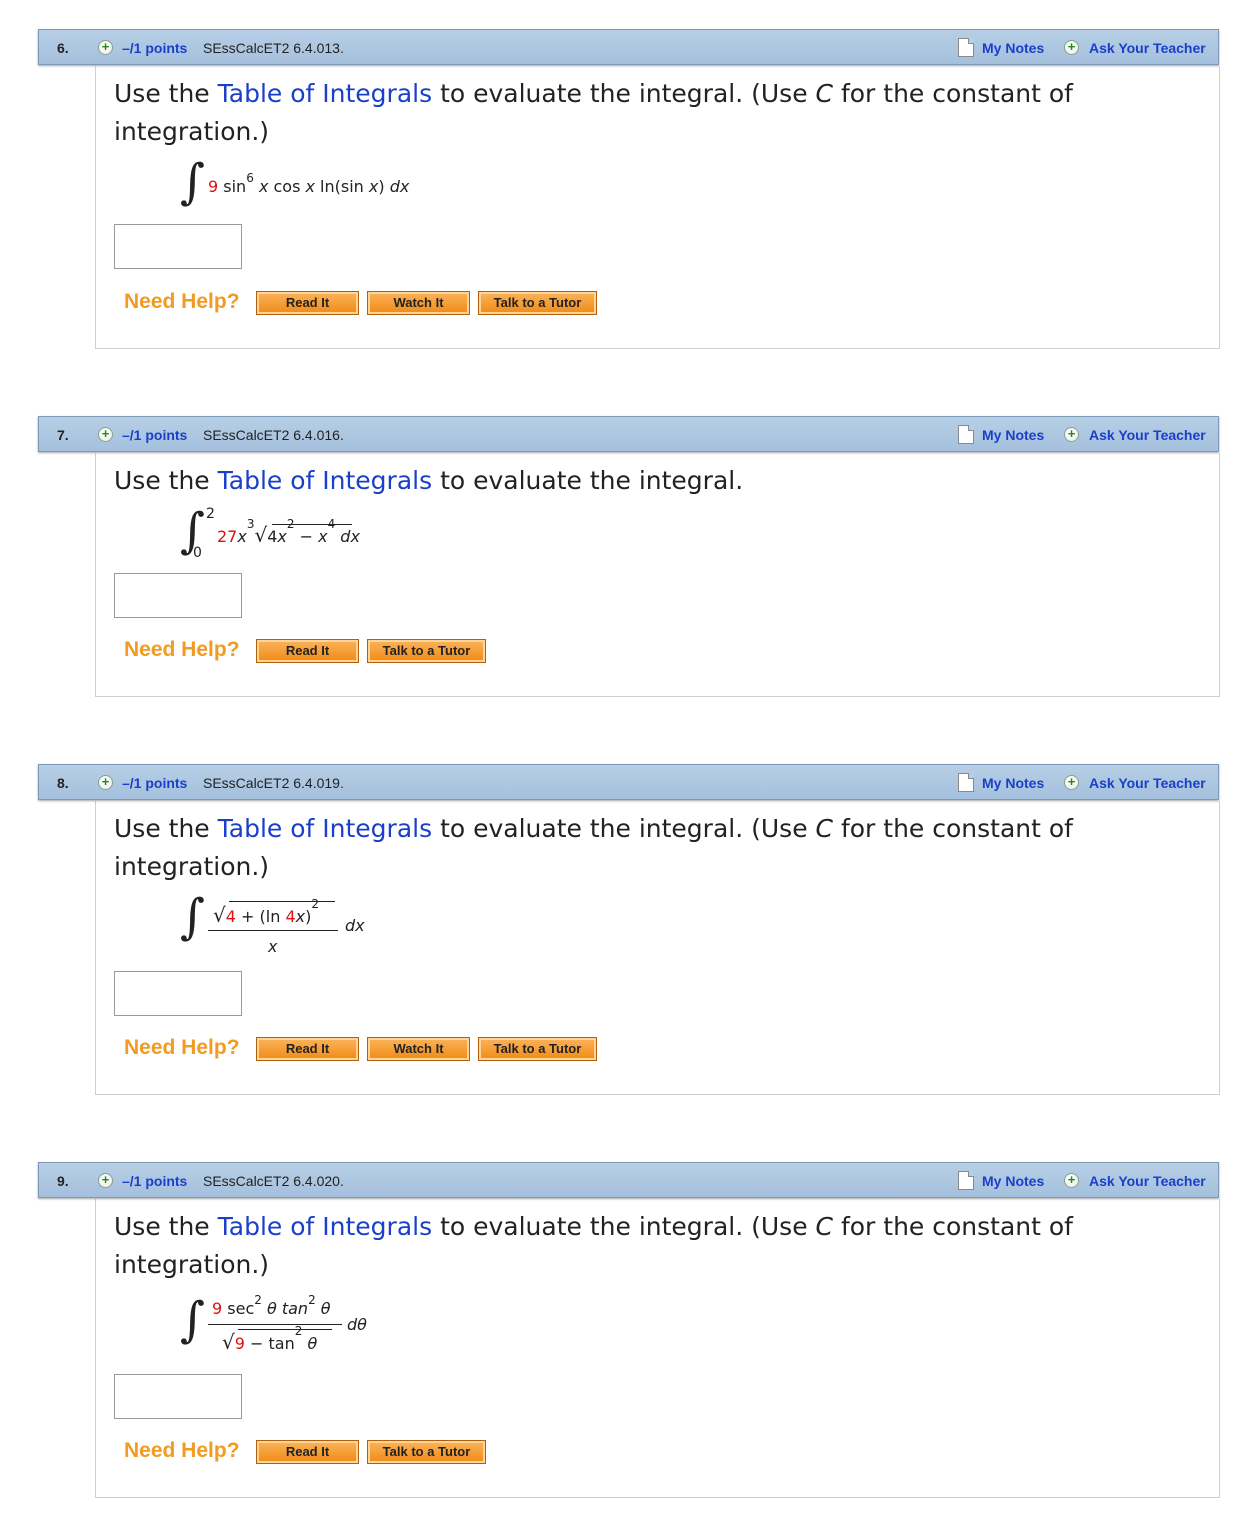  What do you see at coordinates (355, 925) in the screenshot?
I see `dx-label: dx` at bounding box center [355, 925].